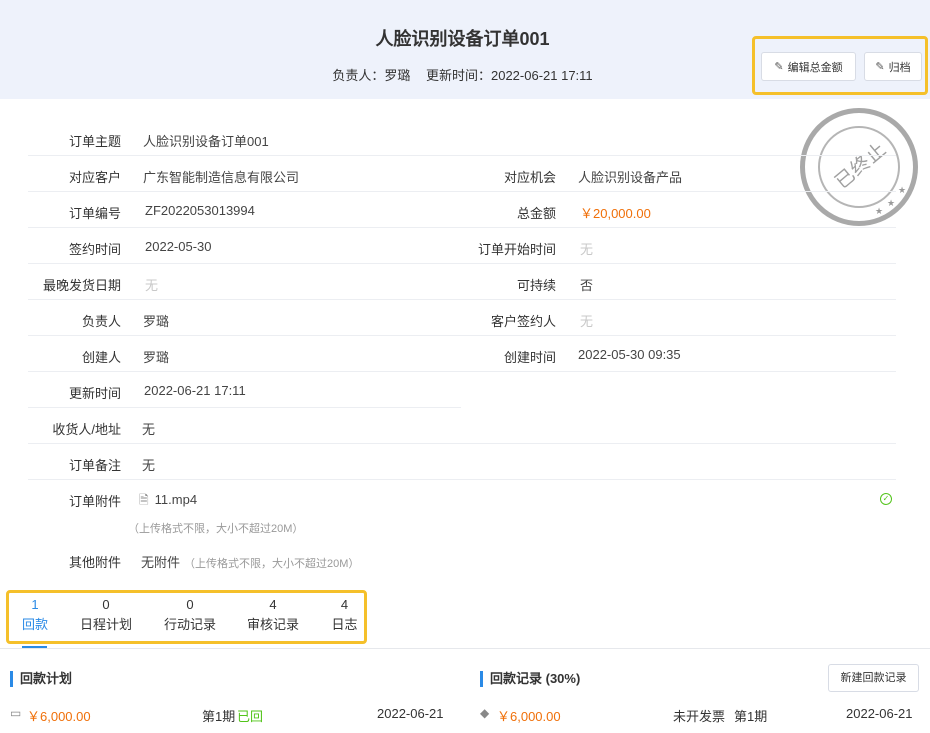  Describe the element at coordinates (465, 648) in the screenshot. I see `tabs-divider` at that location.